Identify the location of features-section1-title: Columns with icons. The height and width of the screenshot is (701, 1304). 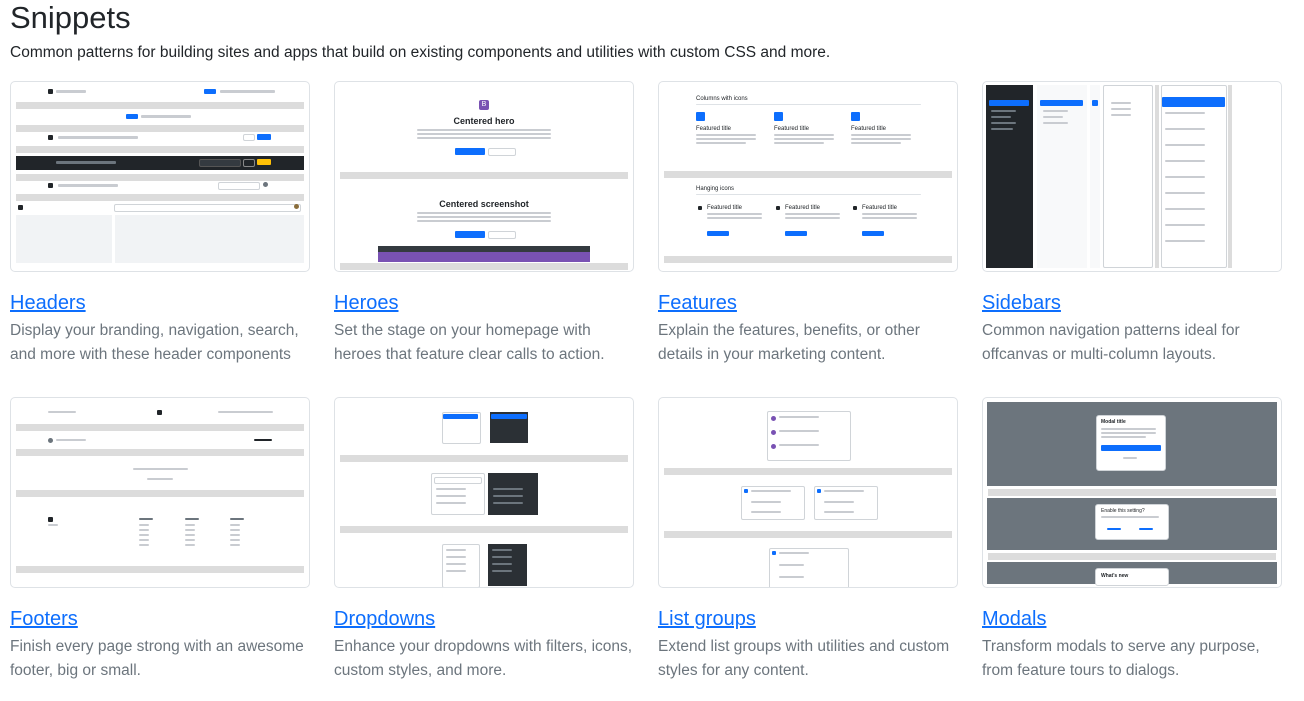
(722, 99).